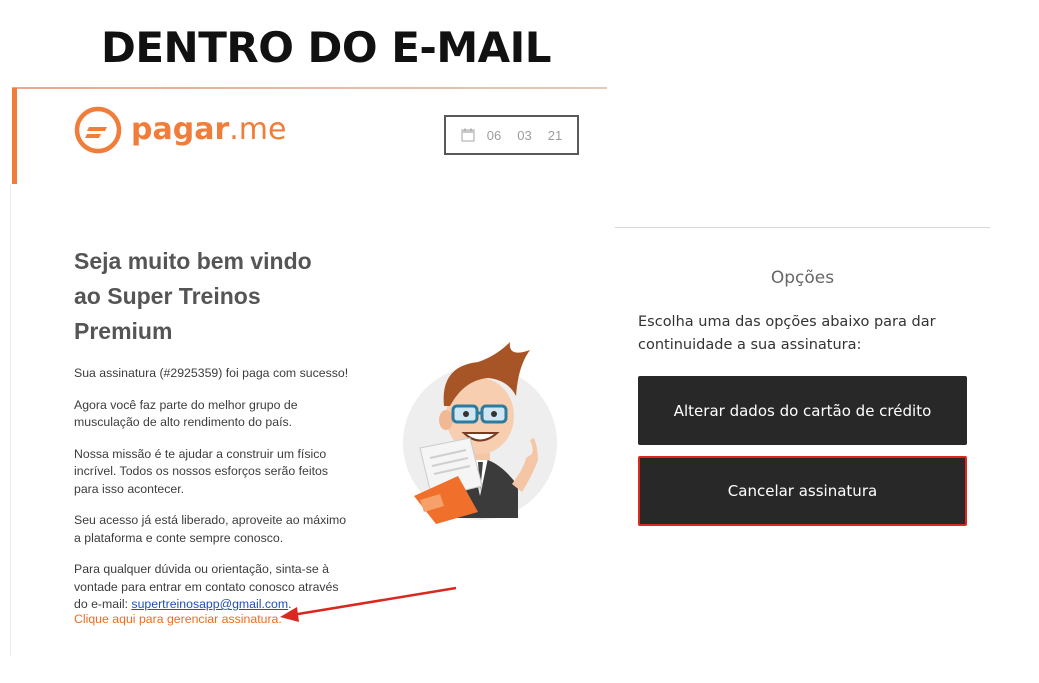  I want to click on cancel-subscription-button: Cancelar assinatura, so click(802, 491).